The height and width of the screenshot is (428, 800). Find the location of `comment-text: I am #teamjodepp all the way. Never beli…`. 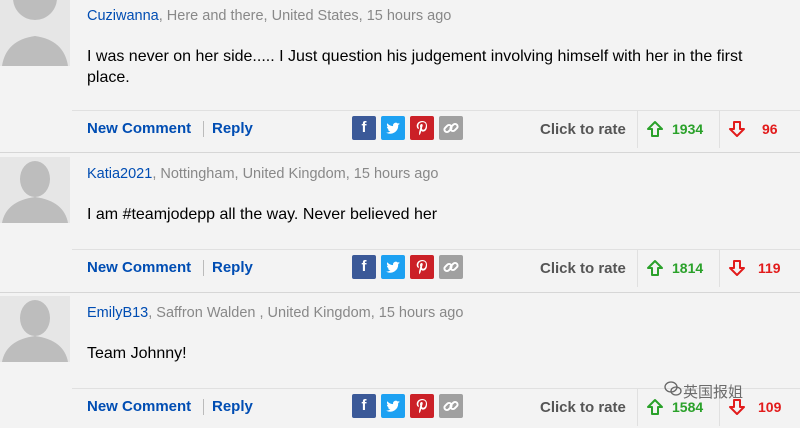

comment-text: I am #teamjodepp all the way. Never beli… is located at coordinates (262, 214).